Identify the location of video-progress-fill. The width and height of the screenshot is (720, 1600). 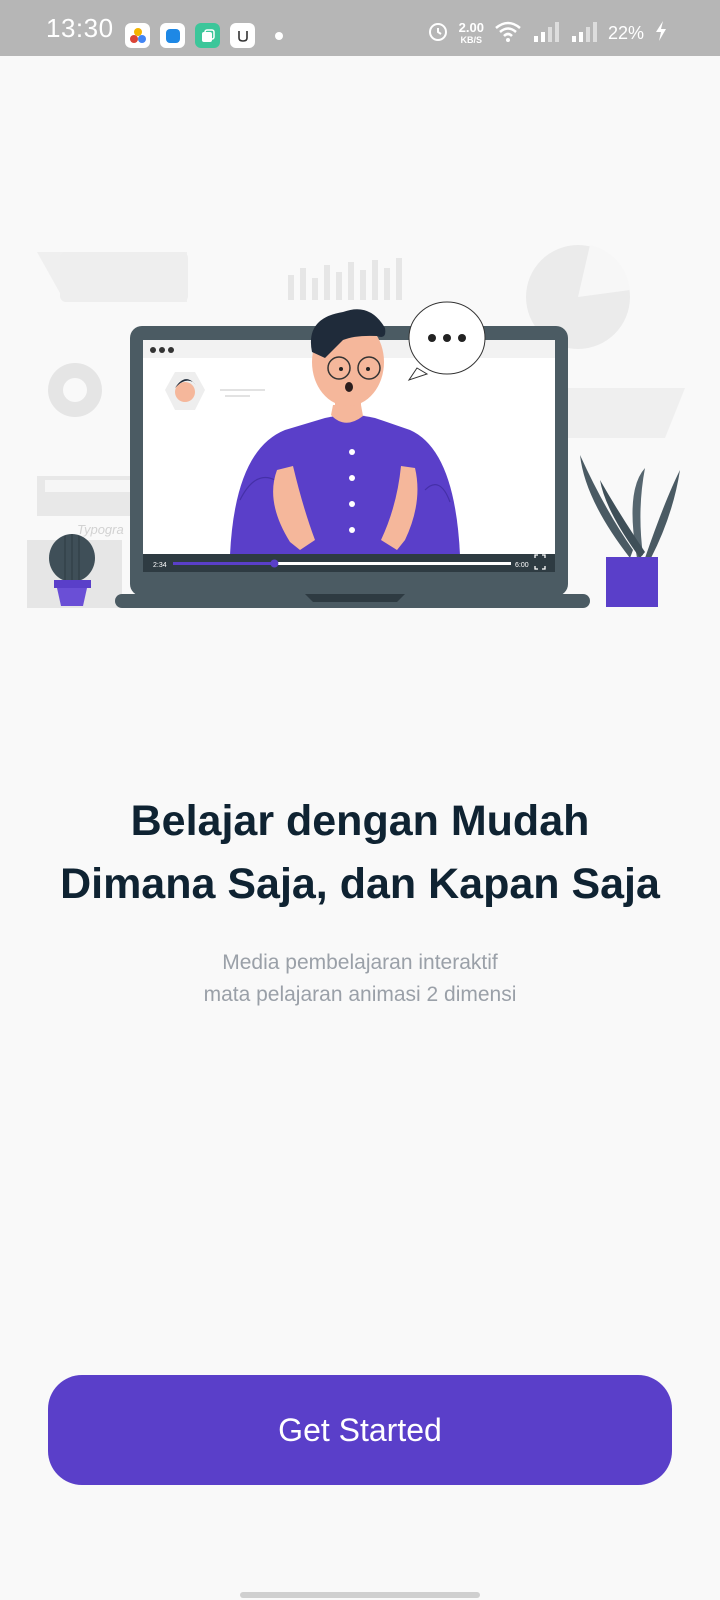
(224, 563).